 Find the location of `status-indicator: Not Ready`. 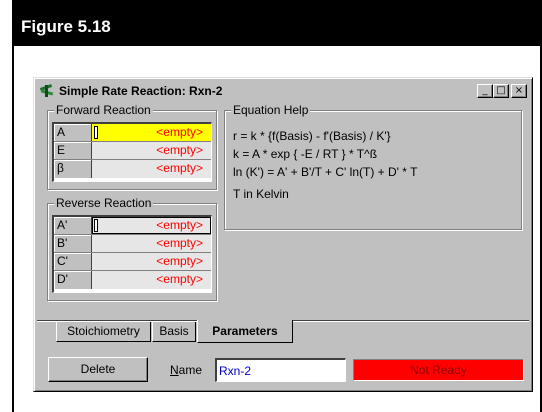

status-indicator: Not Ready is located at coordinates (438, 370).